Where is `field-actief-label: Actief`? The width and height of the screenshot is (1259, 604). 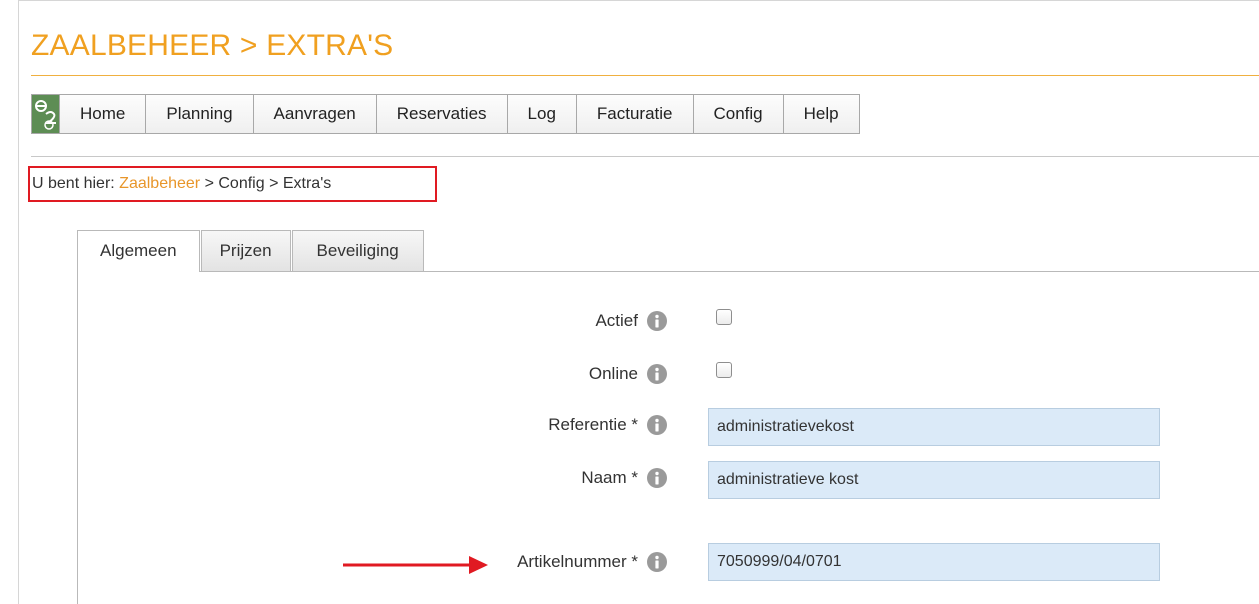 field-actief-label: Actief is located at coordinates (631, 321).